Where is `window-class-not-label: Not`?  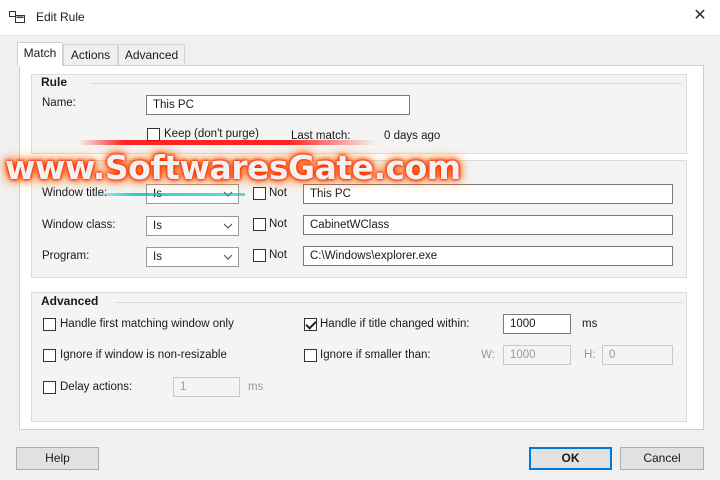 window-class-not-label: Not is located at coordinates (278, 224).